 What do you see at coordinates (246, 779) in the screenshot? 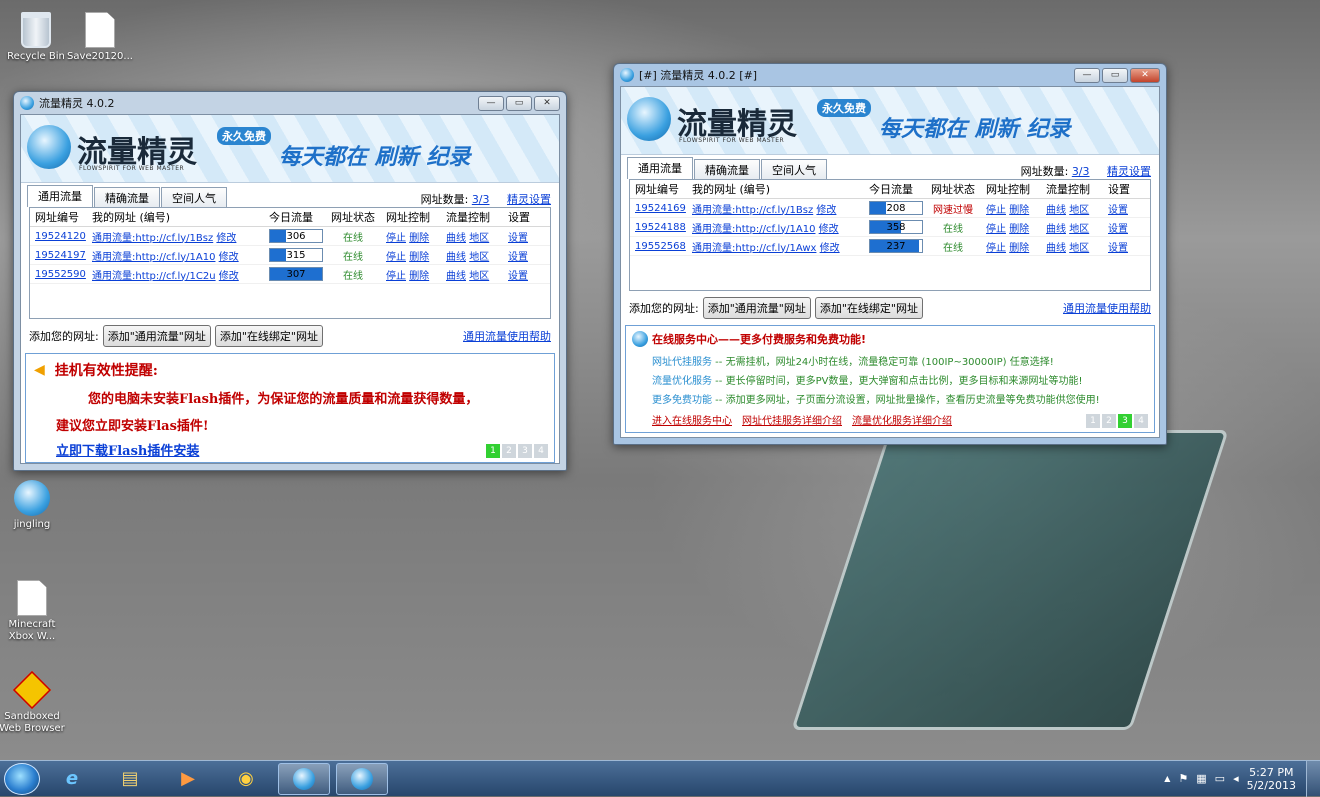
I see `chrome-icon: ◉` at bounding box center [246, 779].